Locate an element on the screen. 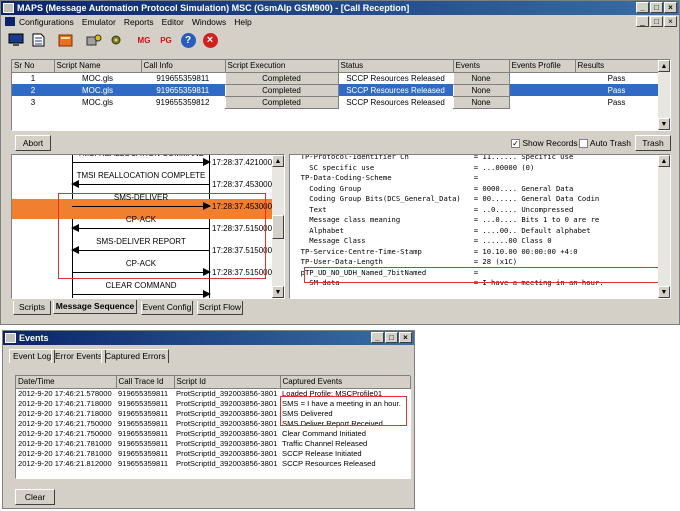 This screenshot has height=511, width=680. tab-error-events: Error Events is located at coordinates (79, 356).